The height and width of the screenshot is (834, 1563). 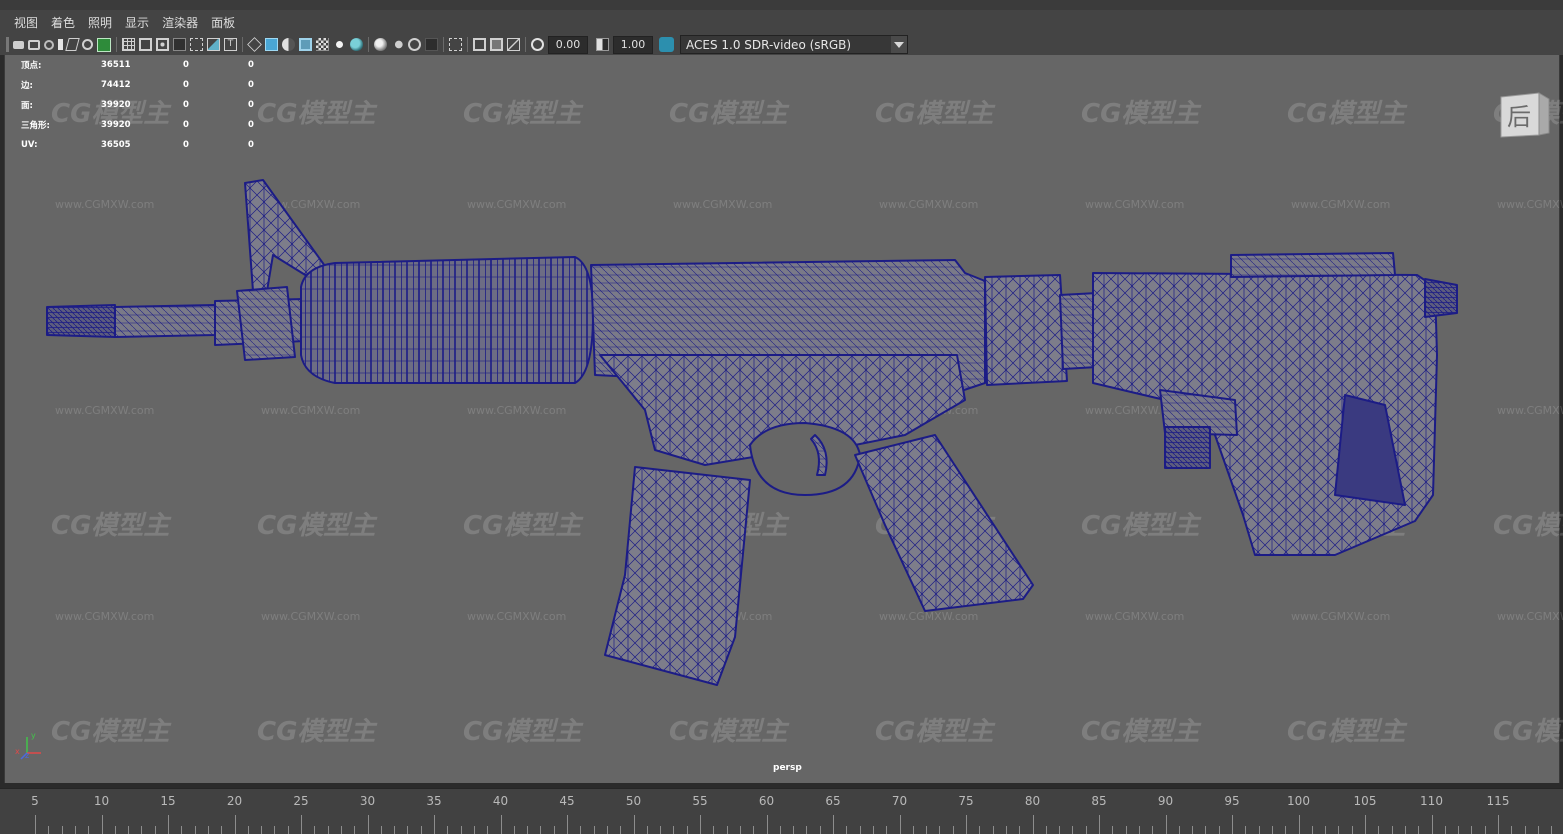 What do you see at coordinates (213, 44) in the screenshot?
I see `safe-action-icon` at bounding box center [213, 44].